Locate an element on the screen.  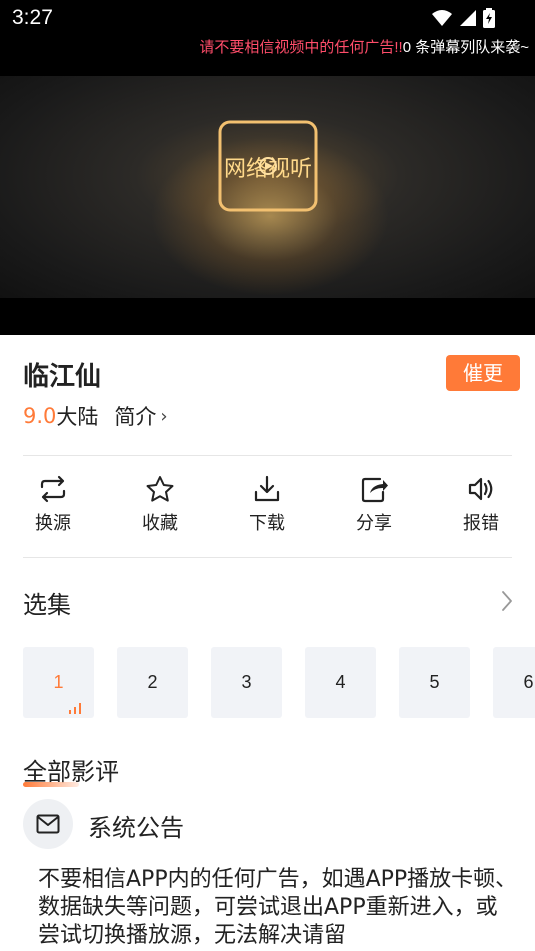
favorite-button: 收藏 is located at coordinates (160, 505).